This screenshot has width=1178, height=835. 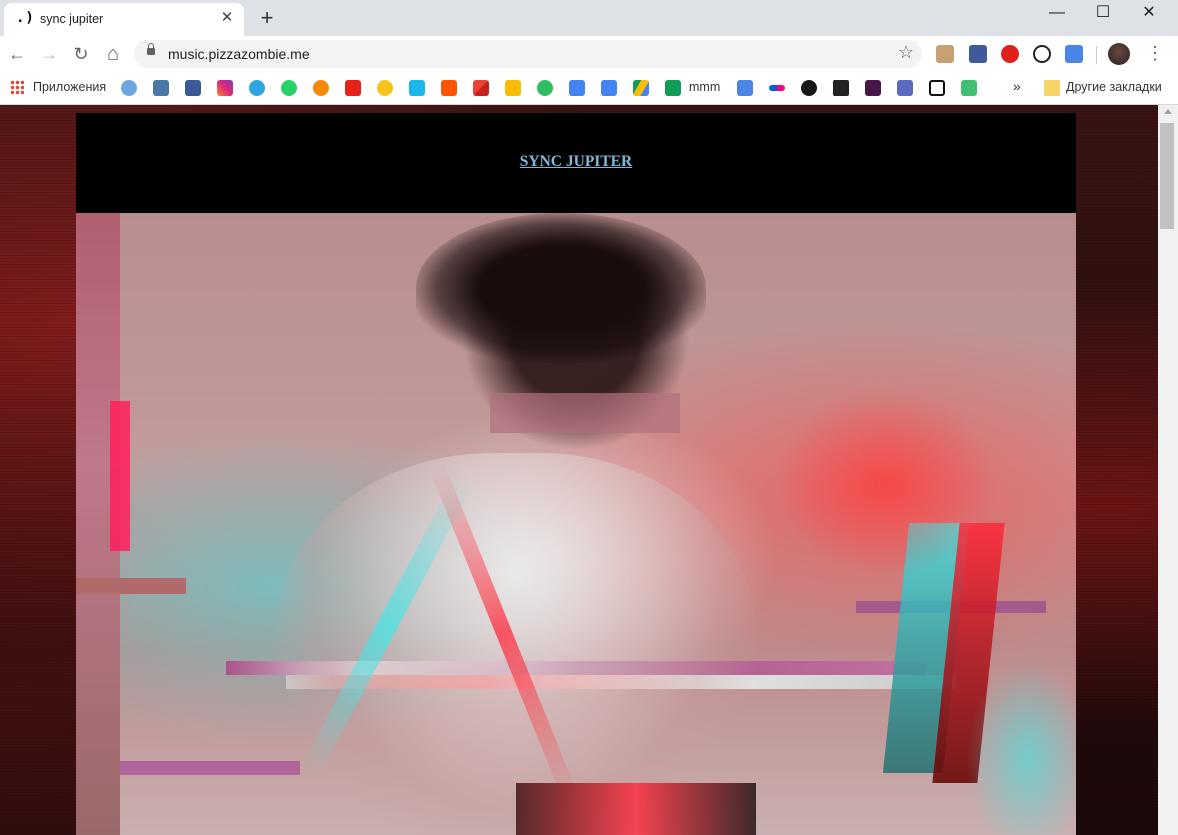 I want to click on home-button: ⌂, so click(x=113, y=54).